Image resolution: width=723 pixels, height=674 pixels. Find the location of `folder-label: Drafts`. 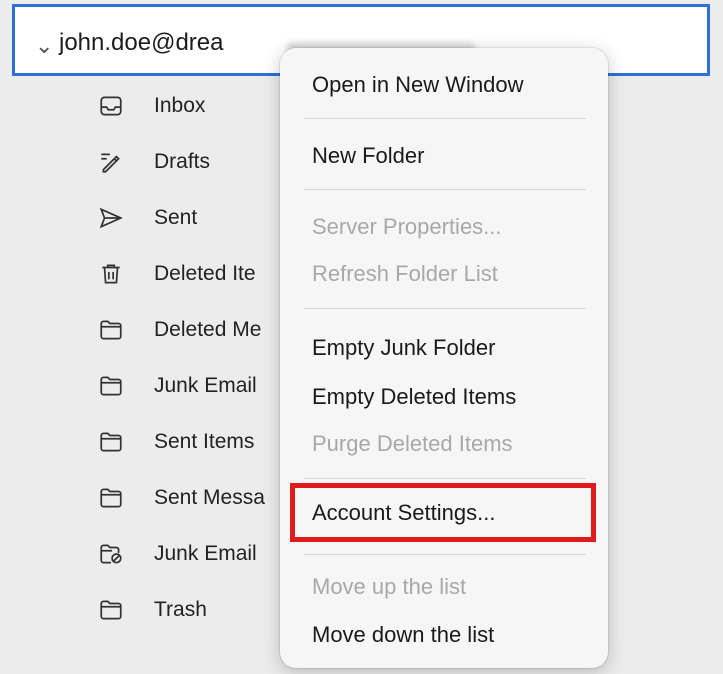

folder-label: Drafts is located at coordinates (182, 161).